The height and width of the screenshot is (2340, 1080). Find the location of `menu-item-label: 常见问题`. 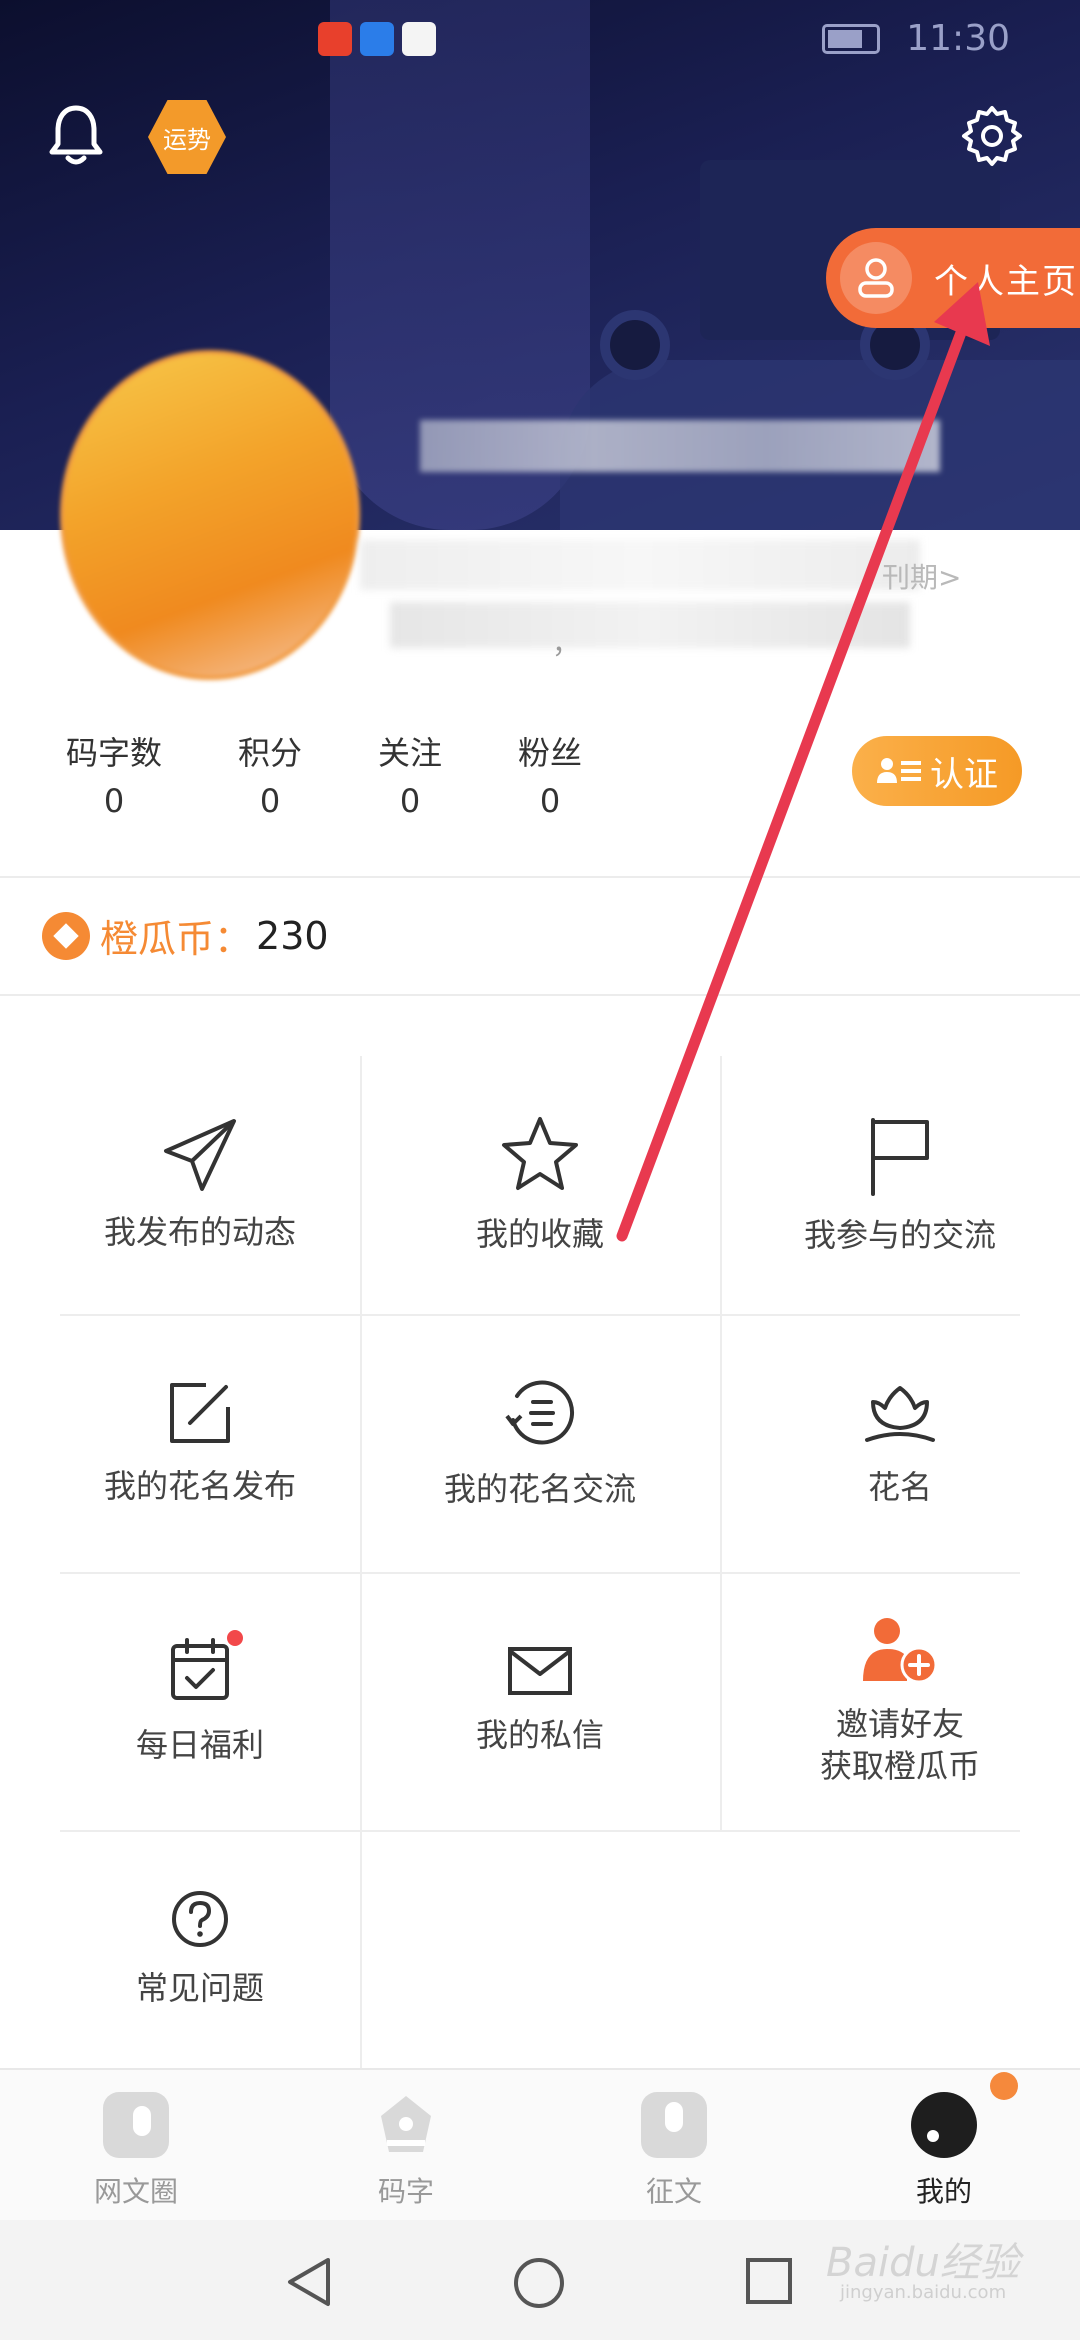

menu-item-label: 常见问题 is located at coordinates (199, 1988).